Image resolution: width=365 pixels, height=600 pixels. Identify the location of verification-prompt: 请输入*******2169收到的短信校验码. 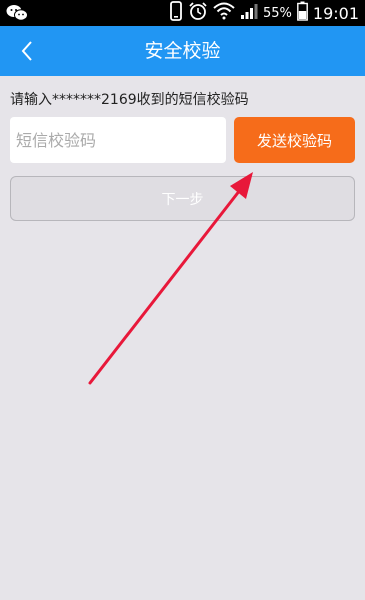
(129, 100).